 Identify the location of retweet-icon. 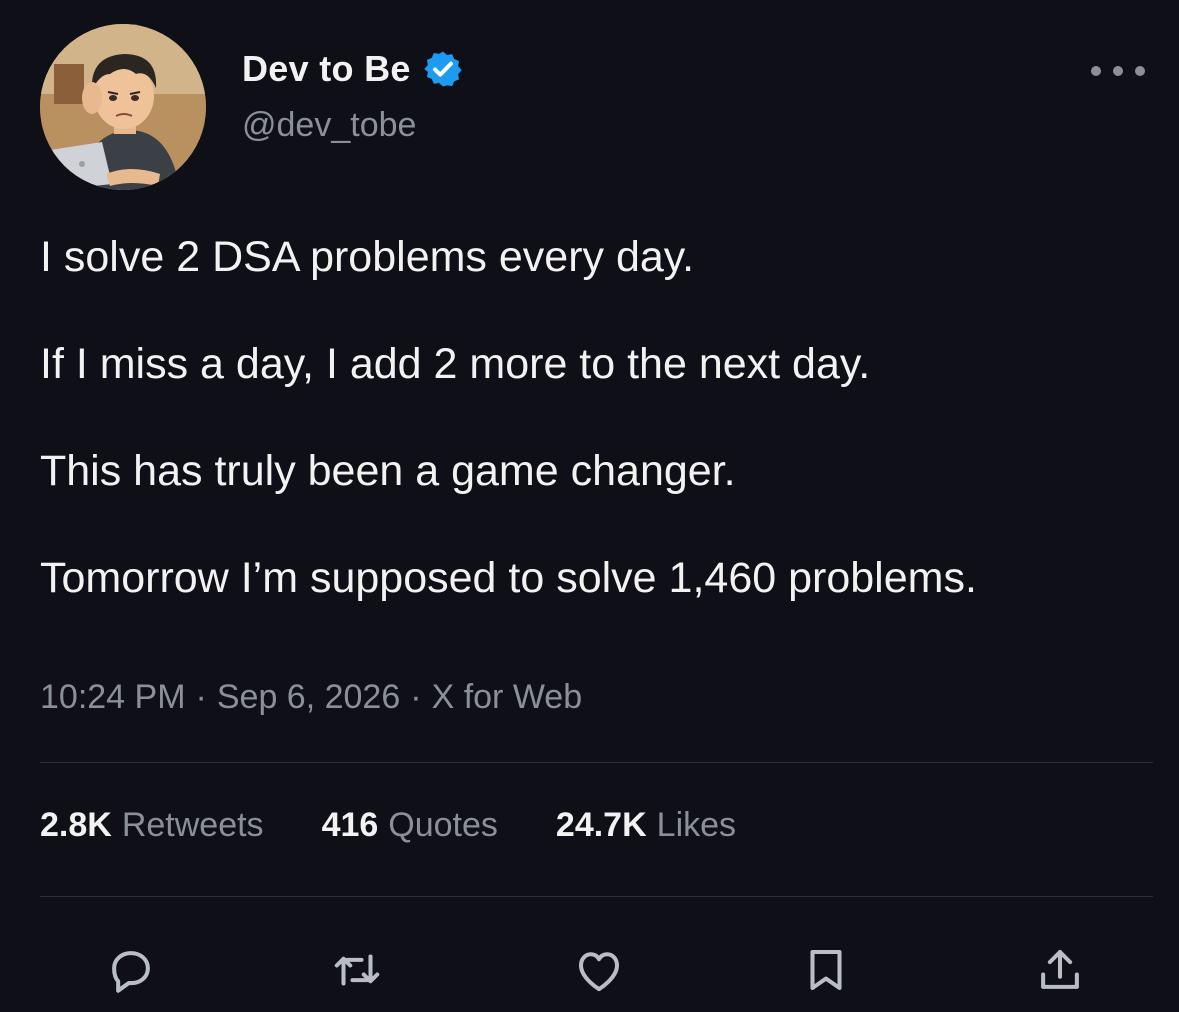
(357, 970).